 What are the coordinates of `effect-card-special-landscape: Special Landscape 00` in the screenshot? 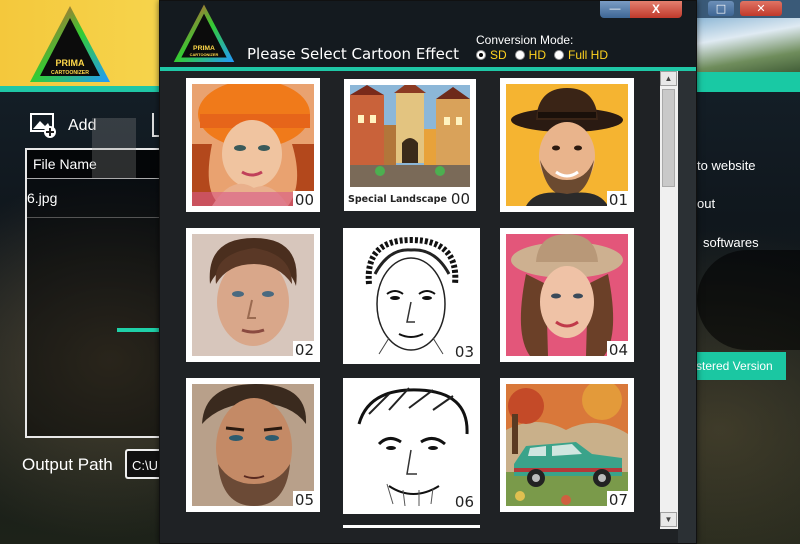 It's located at (410, 145).